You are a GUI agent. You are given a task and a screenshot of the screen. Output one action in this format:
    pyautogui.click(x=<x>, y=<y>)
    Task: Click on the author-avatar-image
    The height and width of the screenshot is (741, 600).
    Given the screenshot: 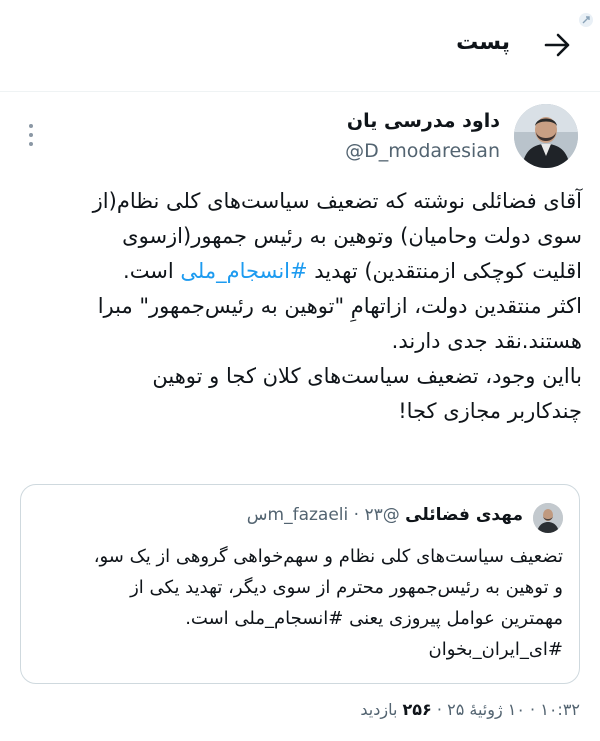 What is the action you would take?
    pyautogui.click(x=546, y=136)
    